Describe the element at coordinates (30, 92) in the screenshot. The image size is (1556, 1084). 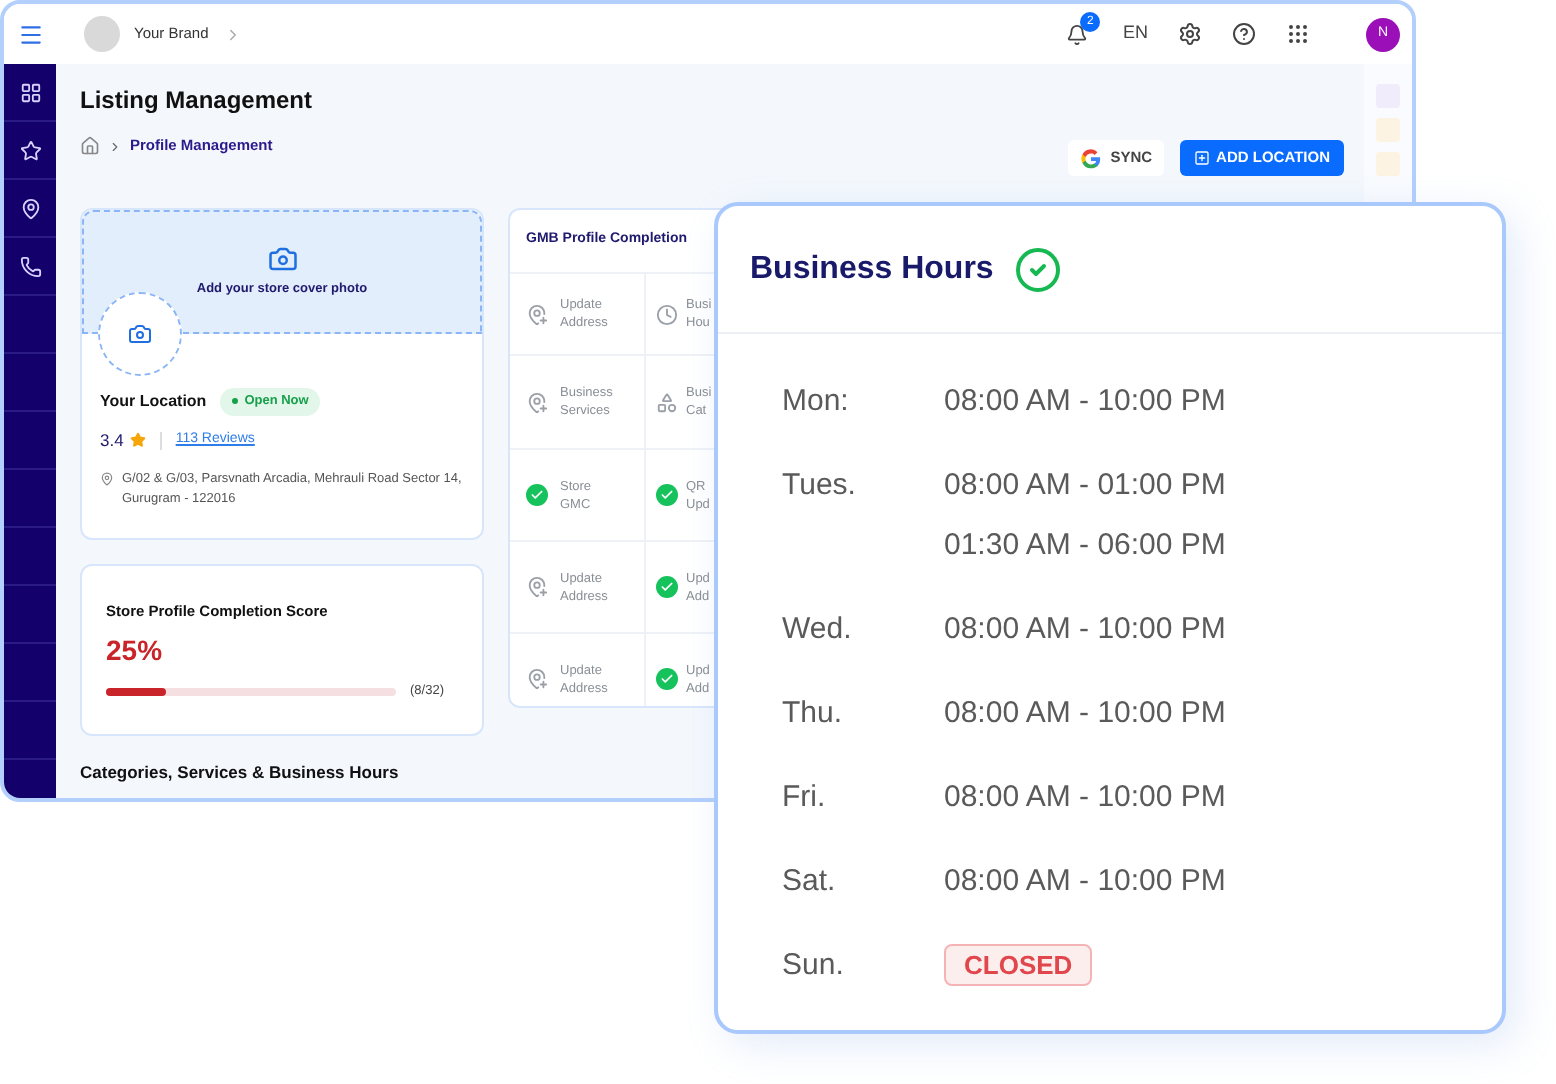
I see `dashboard-icon` at that location.